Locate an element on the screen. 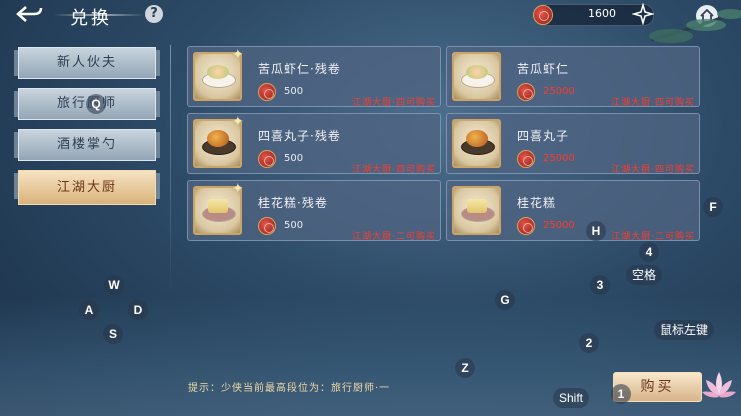  item-name: 苦瓜虾仁·残卷 is located at coordinates (299, 69).